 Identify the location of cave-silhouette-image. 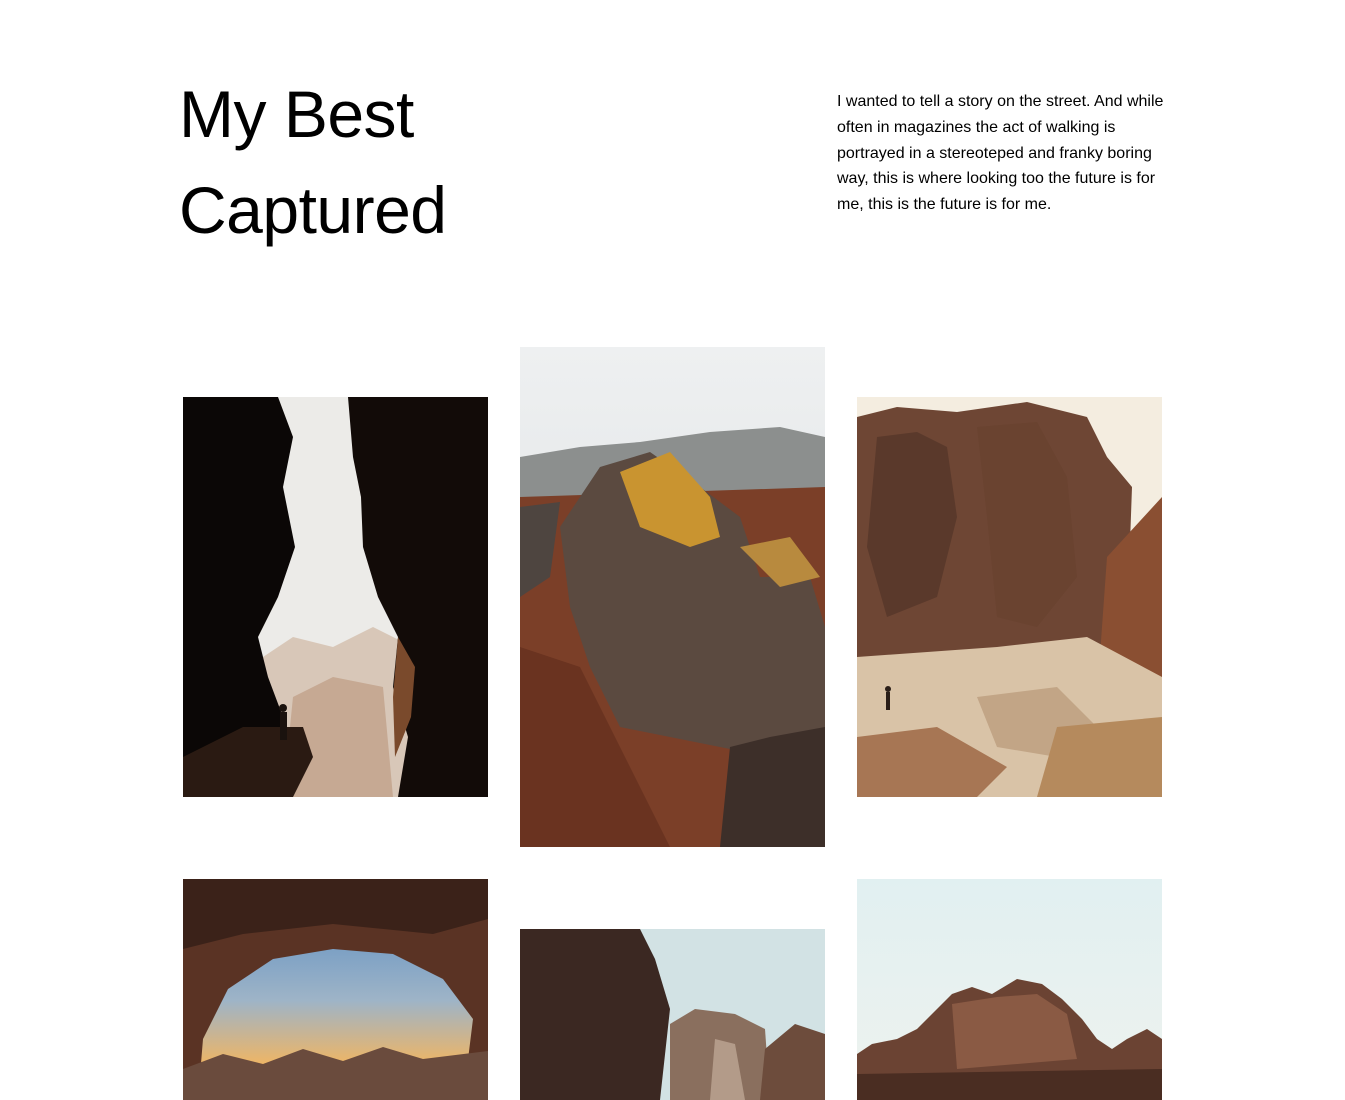
(335, 597).